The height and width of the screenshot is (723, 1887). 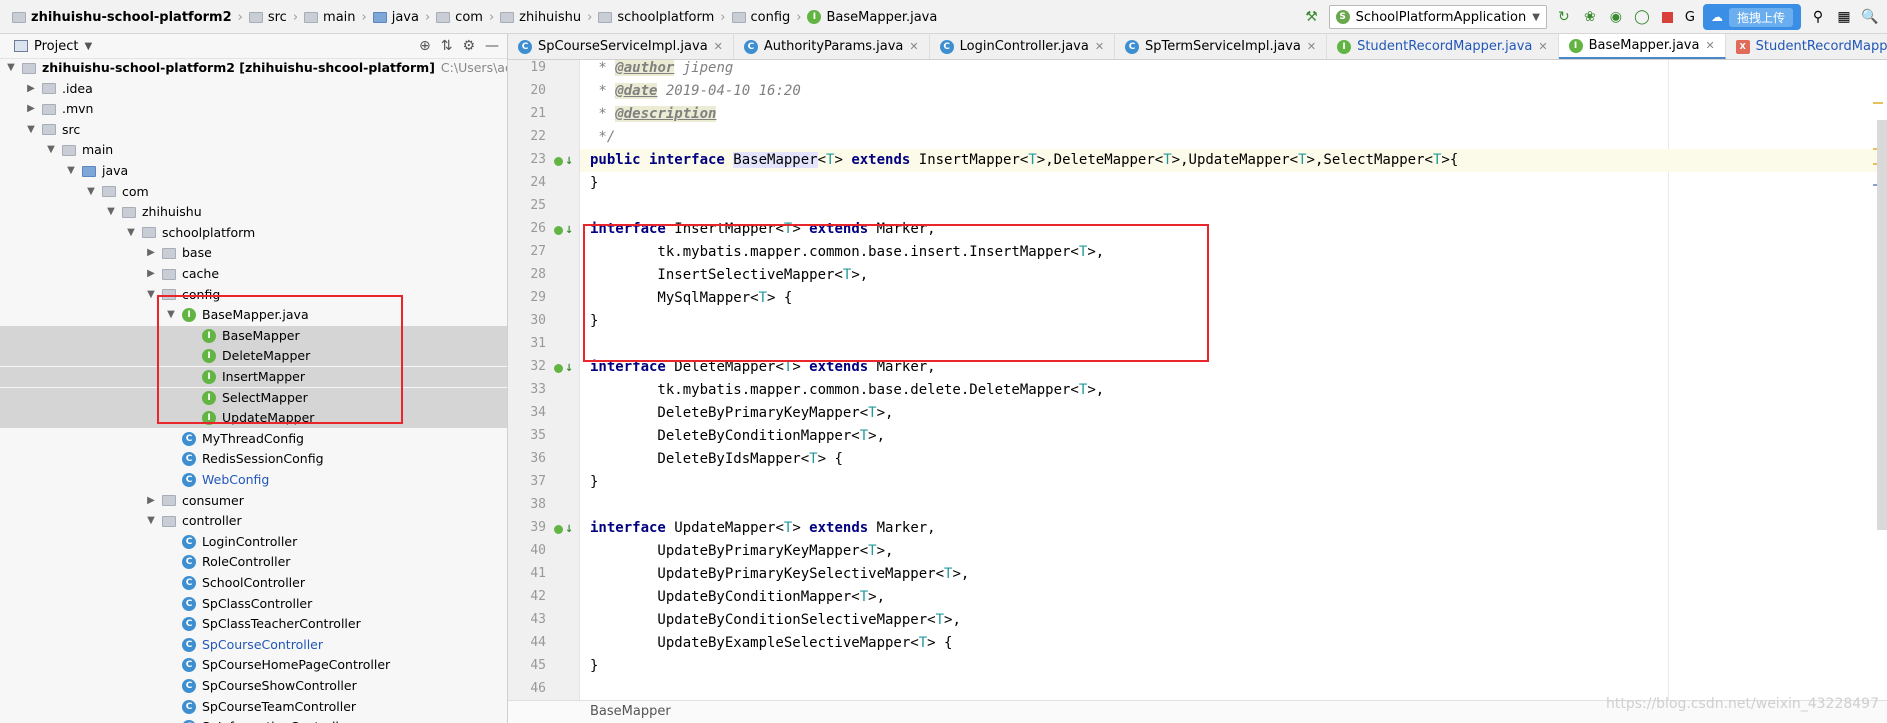 What do you see at coordinates (253, 562) in the screenshot?
I see `tree-item: C RoleController` at bounding box center [253, 562].